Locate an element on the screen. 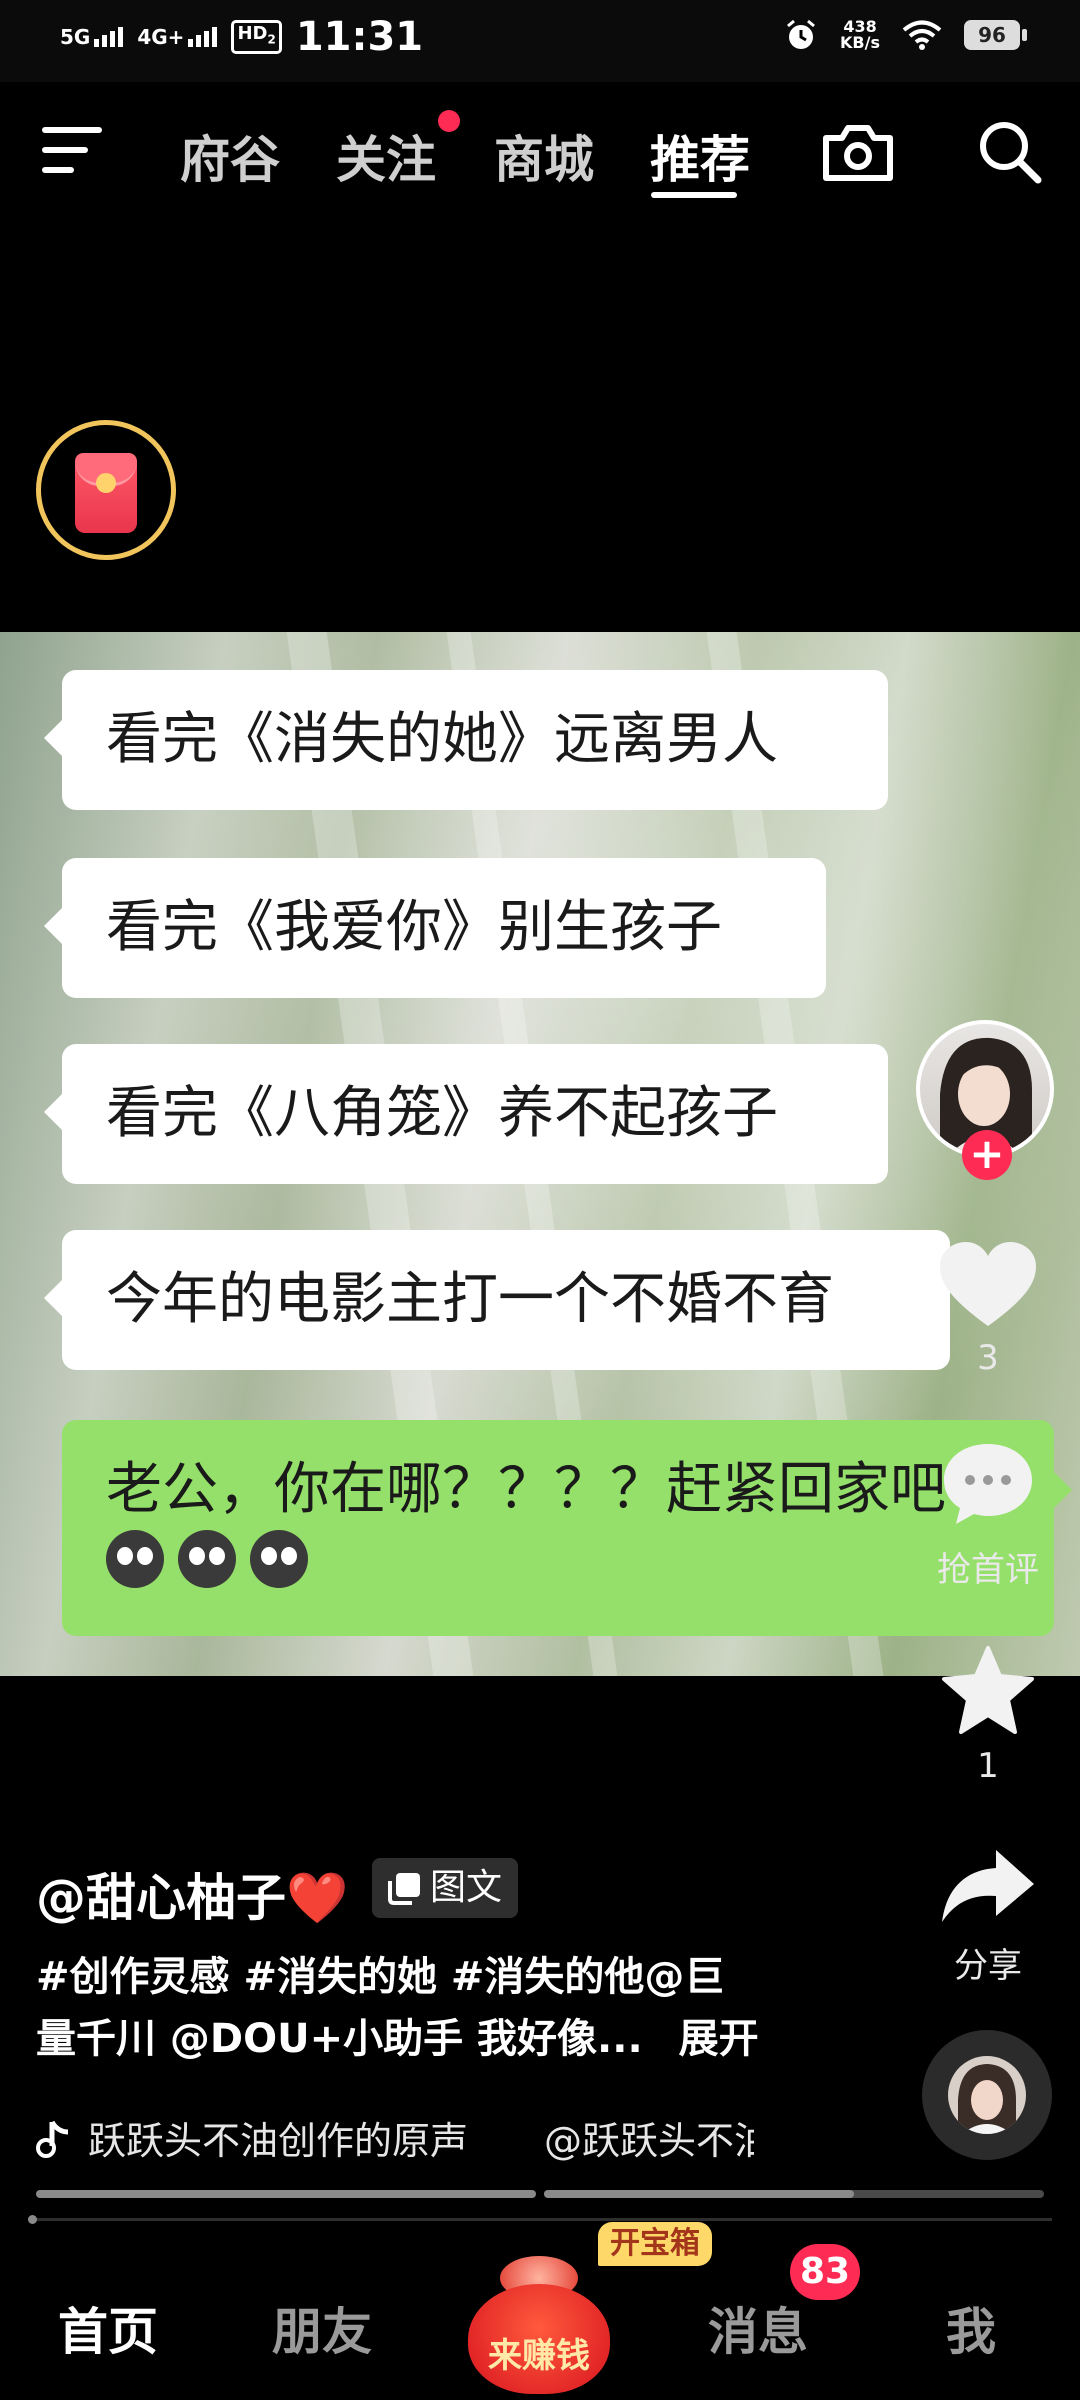 The height and width of the screenshot is (2400, 1080). music-note-icon is located at coordinates (52, 2139).